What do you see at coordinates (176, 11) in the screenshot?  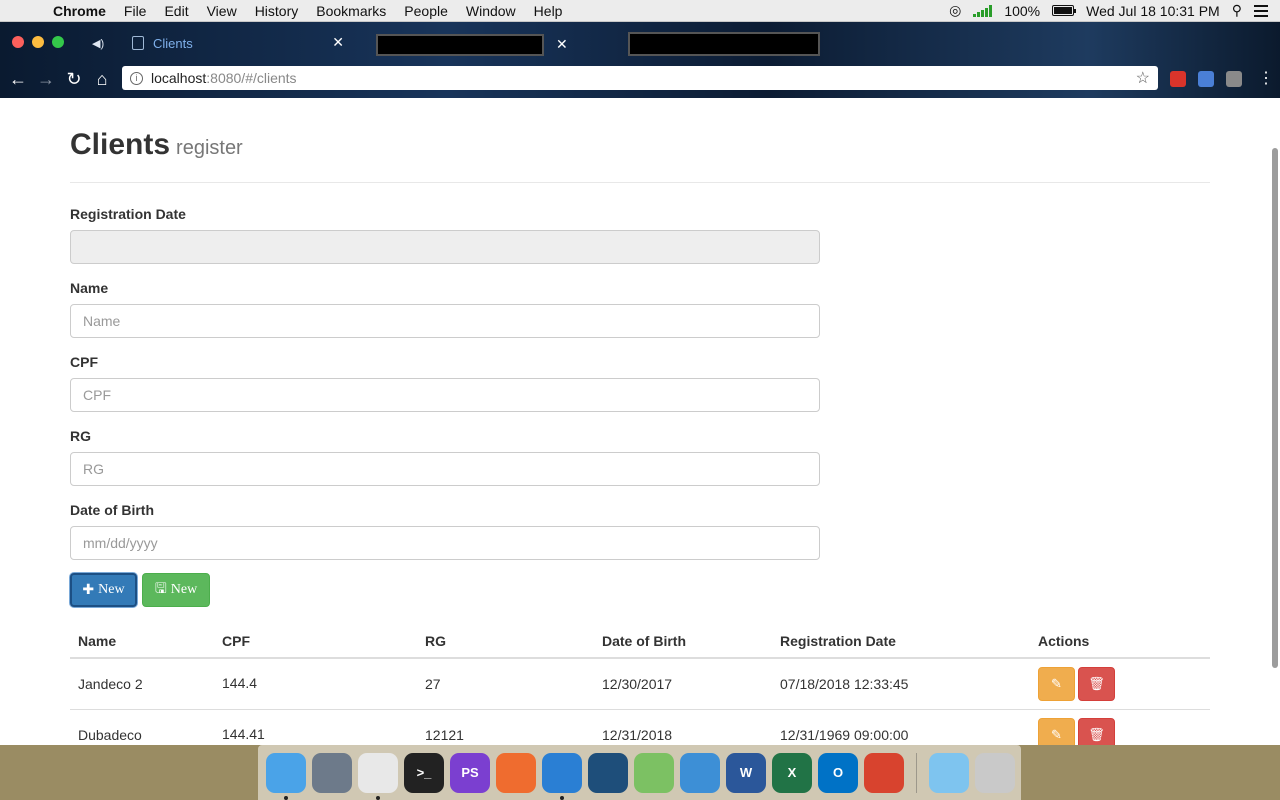 I see `menu-edit: Edit` at bounding box center [176, 11].